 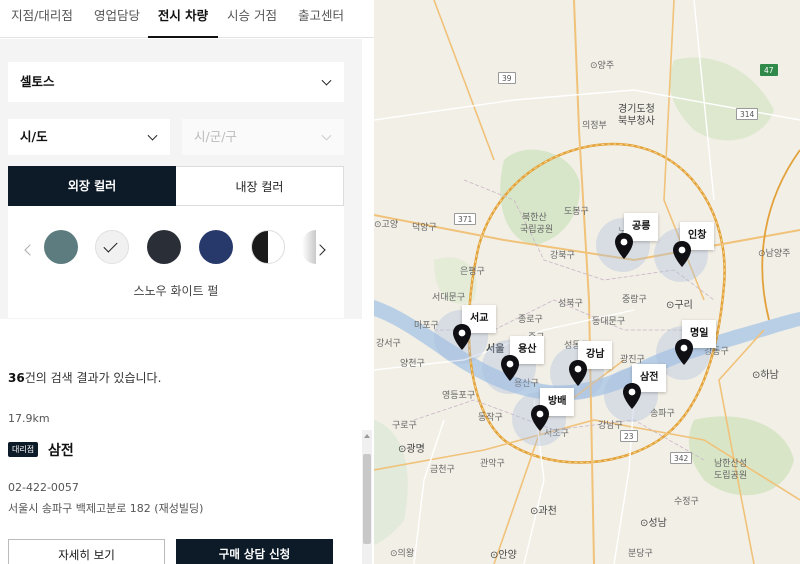 What do you see at coordinates (404, 426) in the screenshot?
I see `map-label: 구로구` at bounding box center [404, 426].